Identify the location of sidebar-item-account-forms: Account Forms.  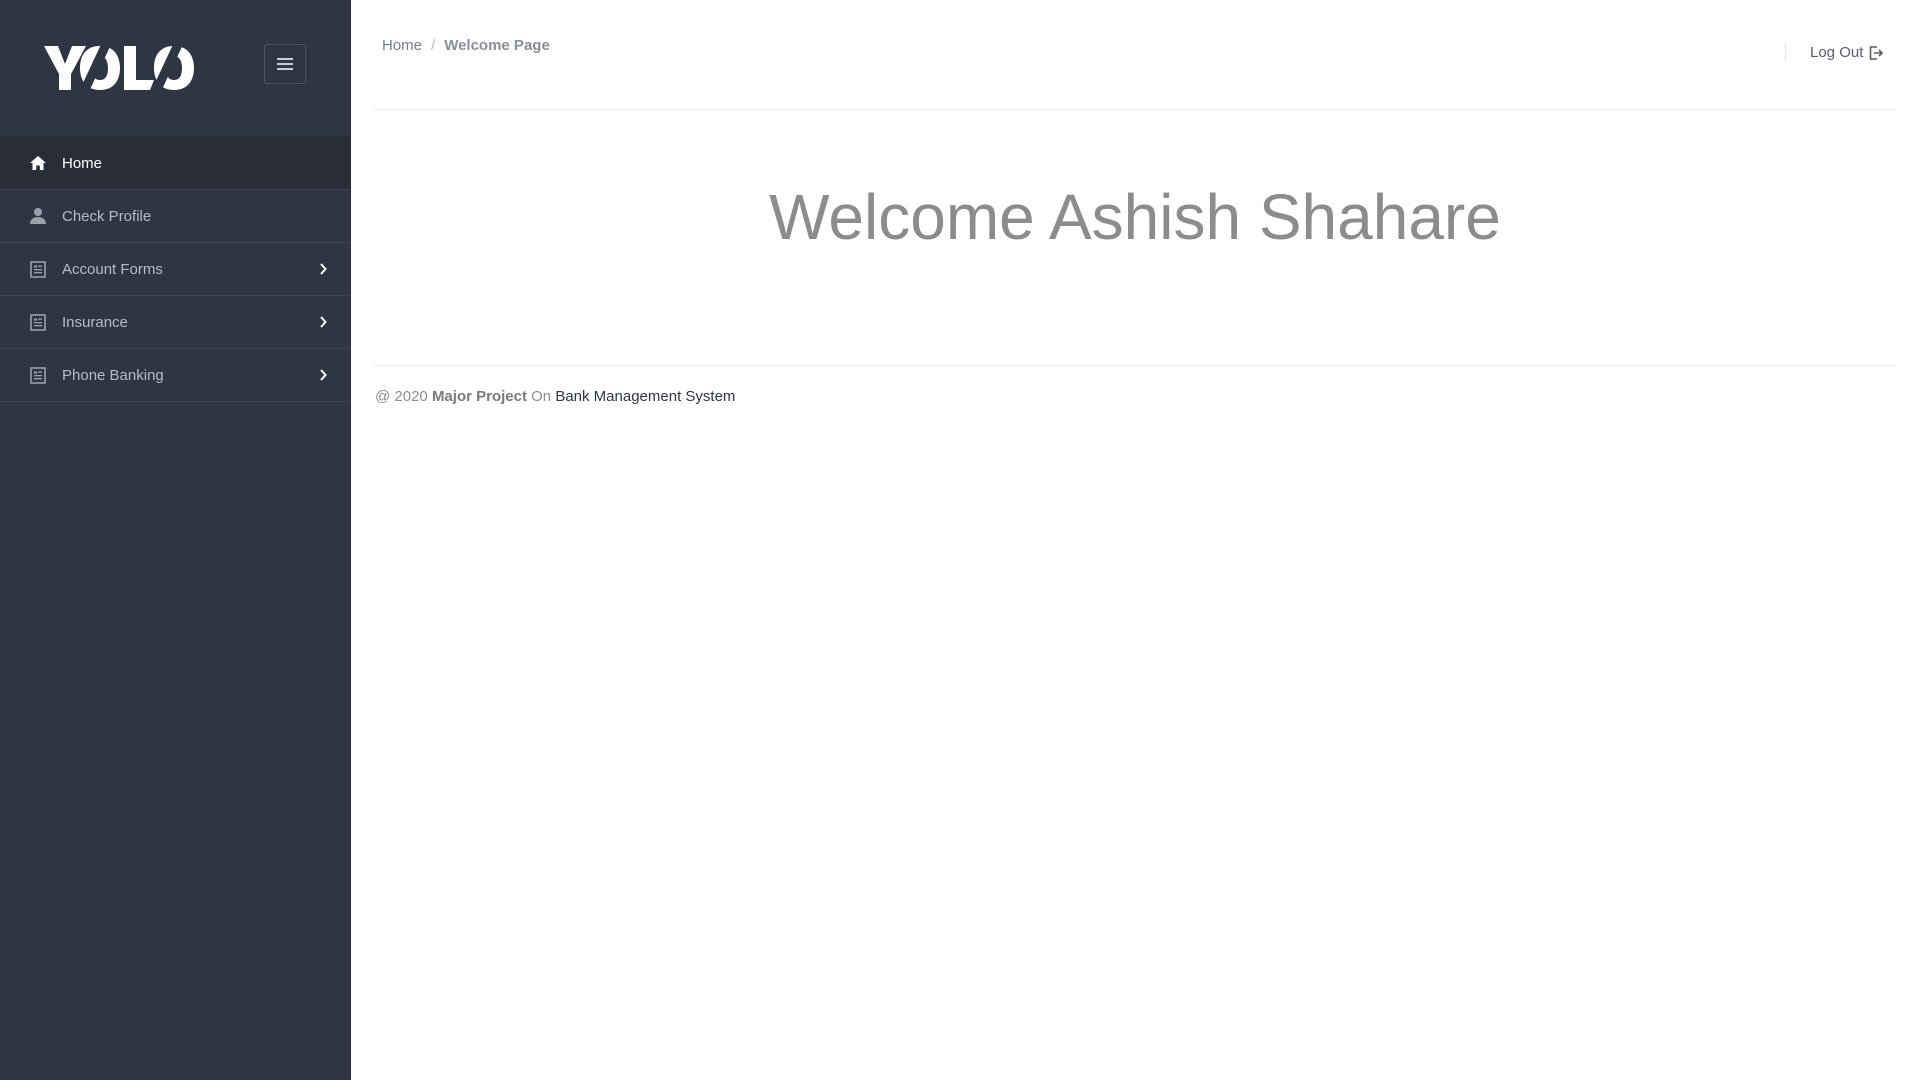
(175, 268).